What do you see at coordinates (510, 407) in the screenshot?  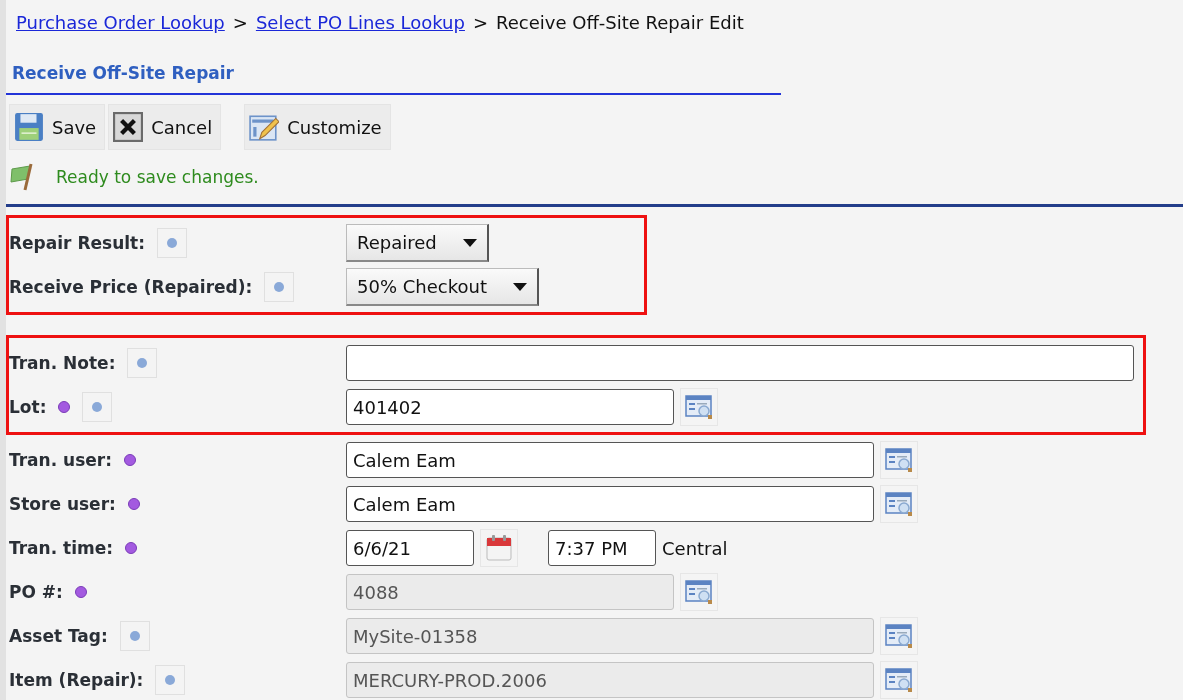 I see `text-field: 401402` at bounding box center [510, 407].